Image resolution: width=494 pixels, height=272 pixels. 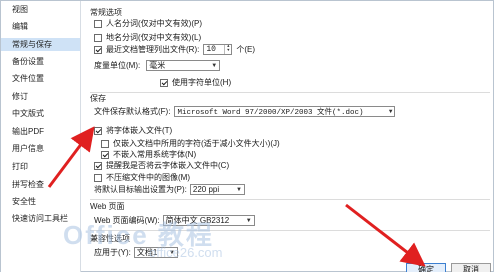 I want to click on cloud-fonts-checkbox, so click(x=98, y=165).